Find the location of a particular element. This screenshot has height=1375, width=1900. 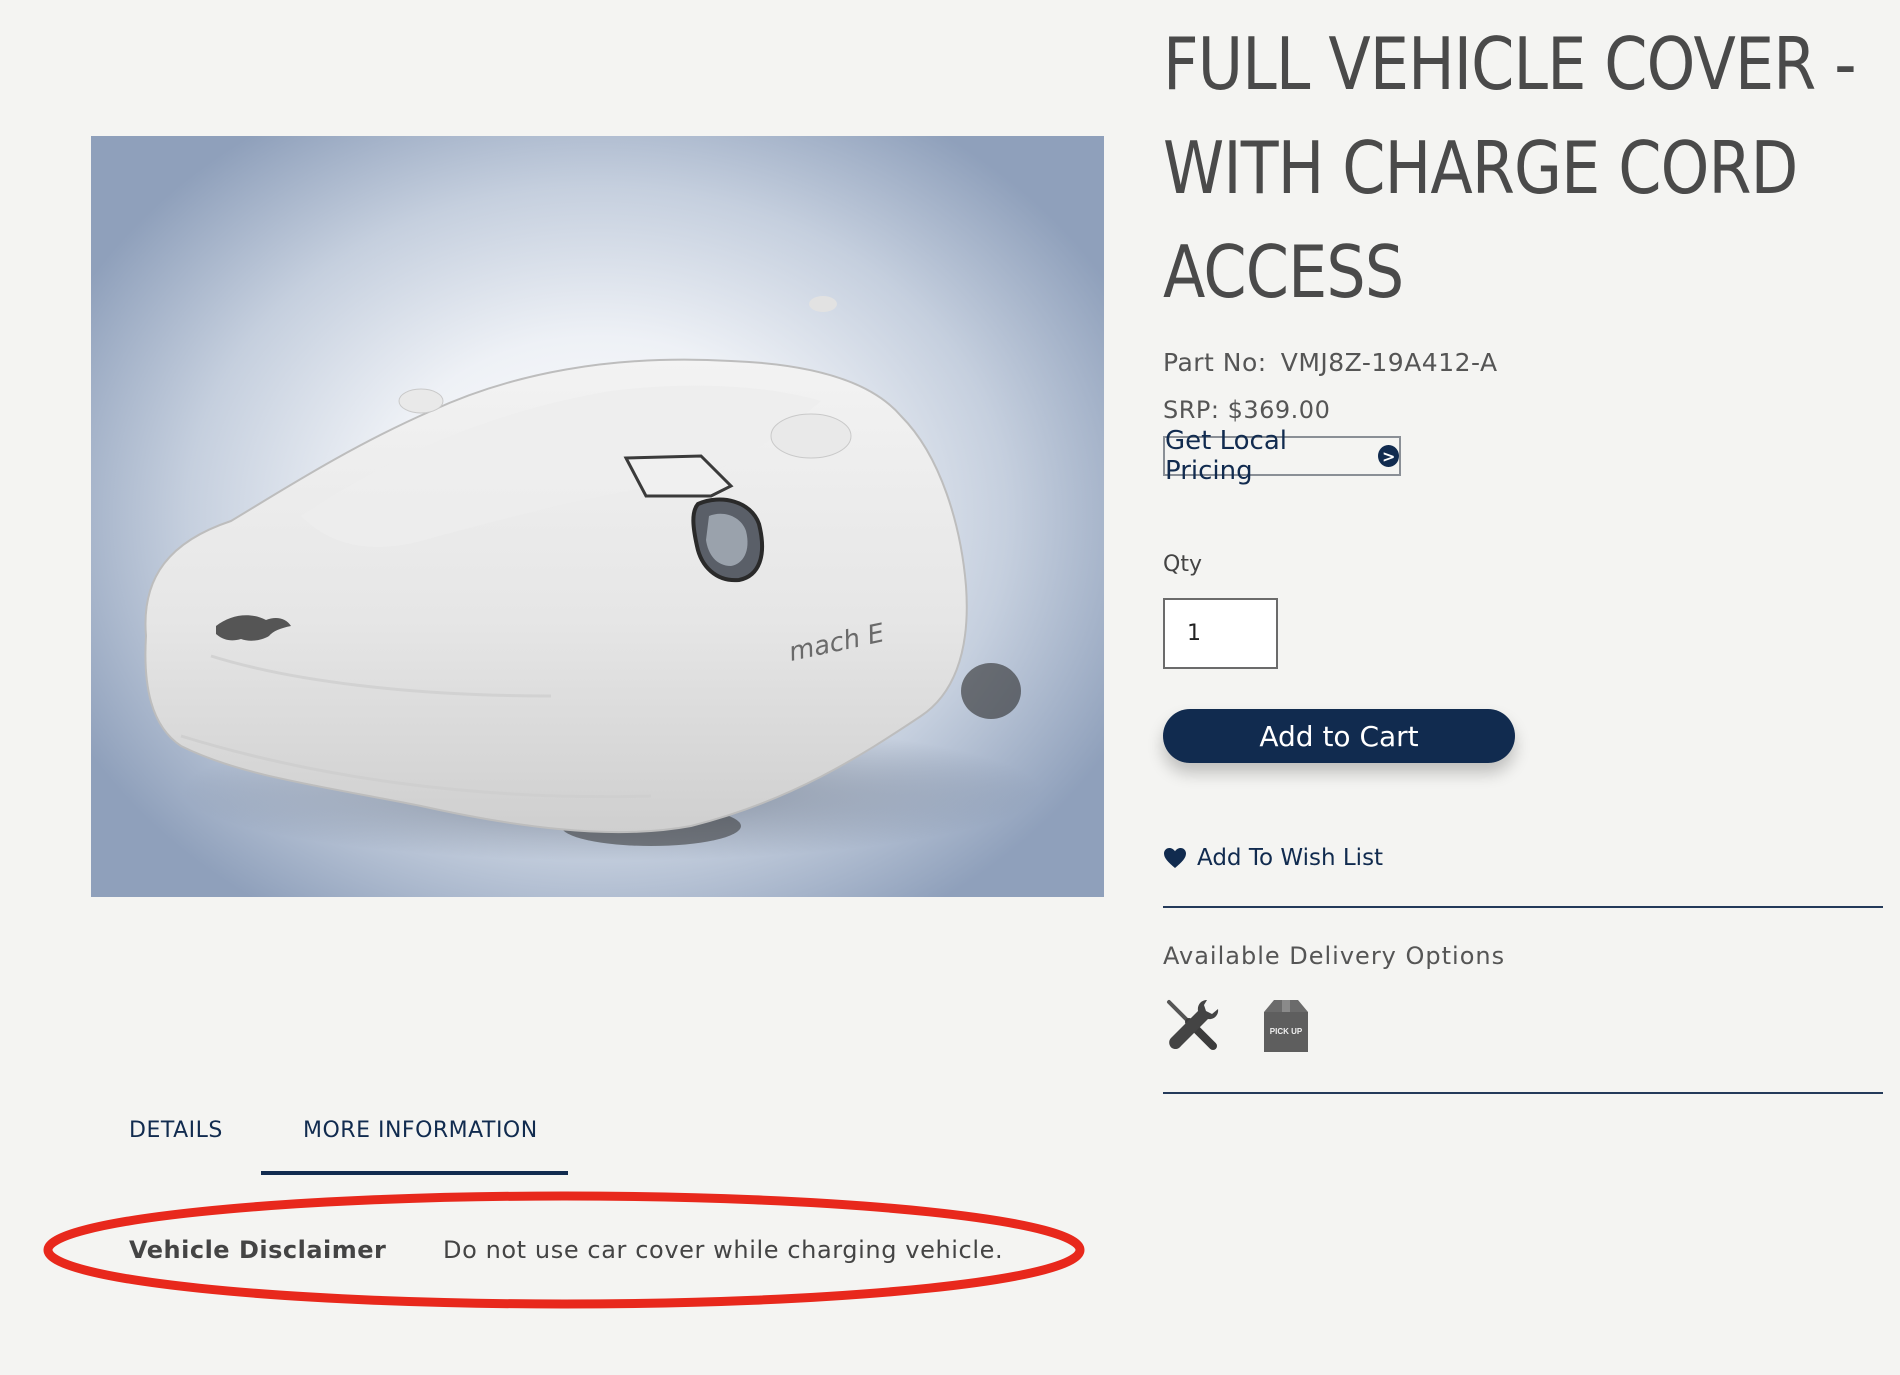

highlight-annotation-ellipse is located at coordinates (564, 1250).